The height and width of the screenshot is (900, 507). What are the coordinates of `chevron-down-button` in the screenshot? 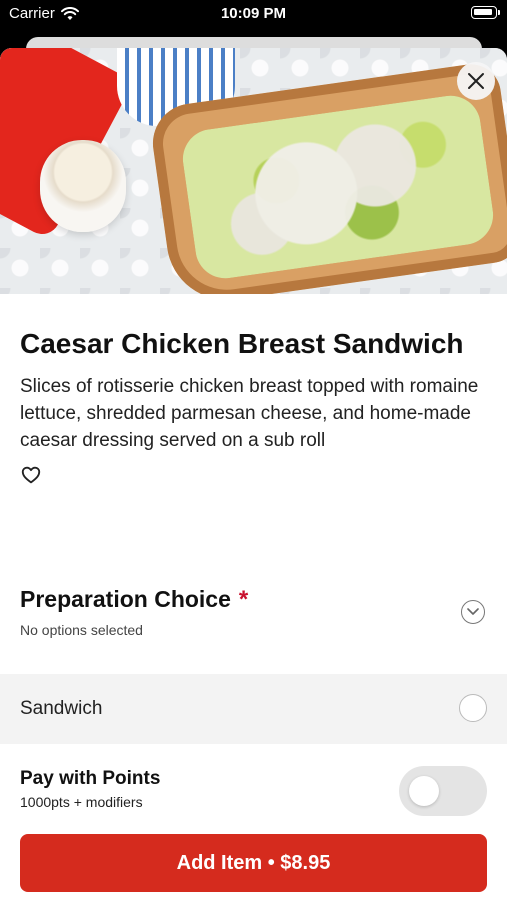 It's located at (473, 612).